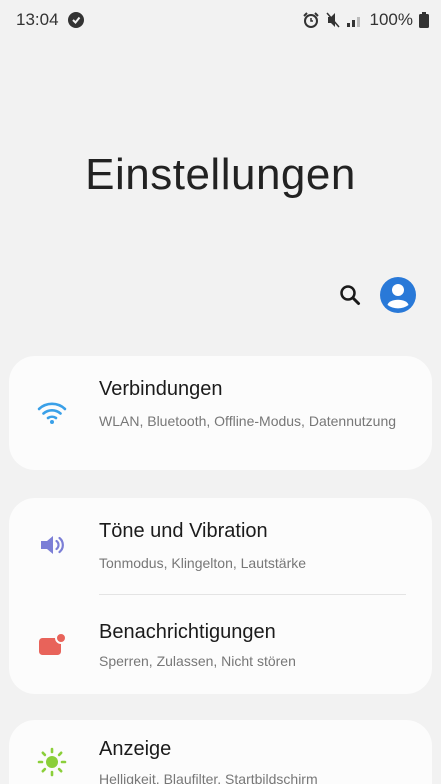  I want to click on page-title: Einstellungen, so click(220, 174).